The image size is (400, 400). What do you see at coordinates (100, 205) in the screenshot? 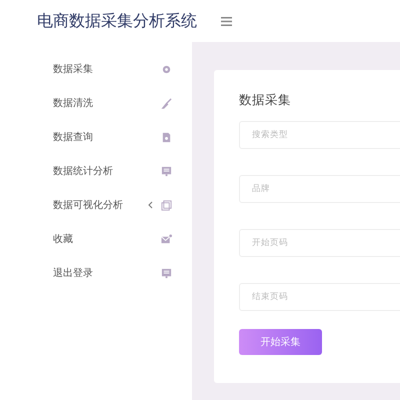
I see `sidebar-item: 数据可视化分析` at bounding box center [100, 205].